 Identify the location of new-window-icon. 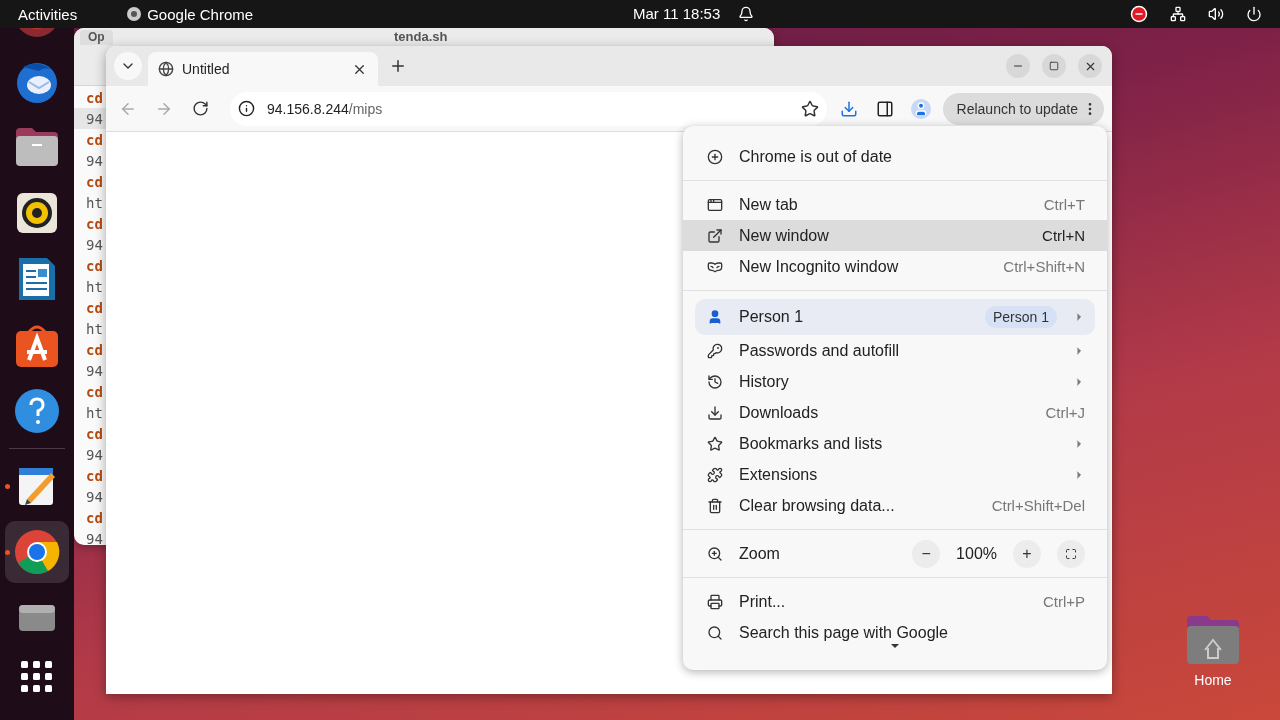
(715, 235).